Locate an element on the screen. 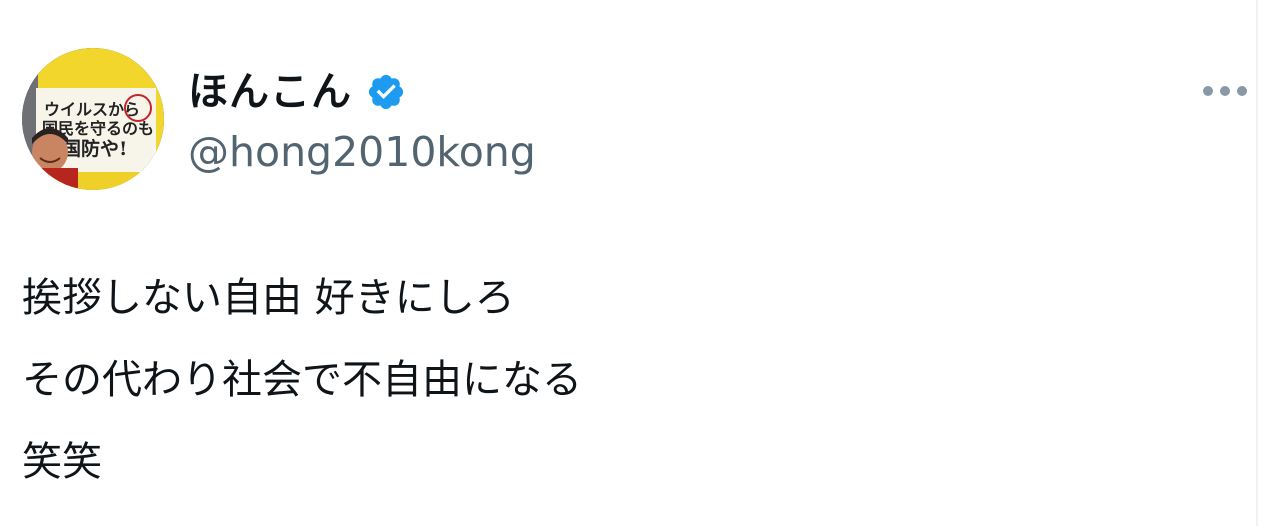 The width and height of the screenshot is (1262, 526). avatar-image: ウイルスから 国民を守るのも 国防や! is located at coordinates (93, 119).